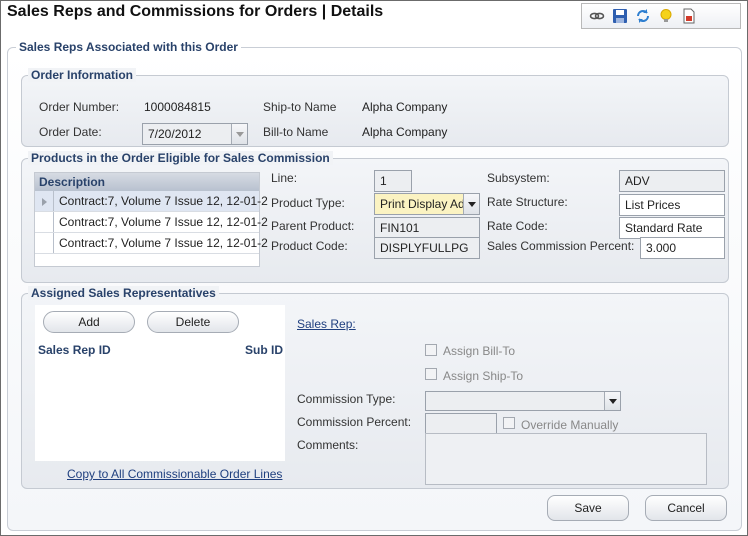  I want to click on line-label: Line:, so click(284, 178).